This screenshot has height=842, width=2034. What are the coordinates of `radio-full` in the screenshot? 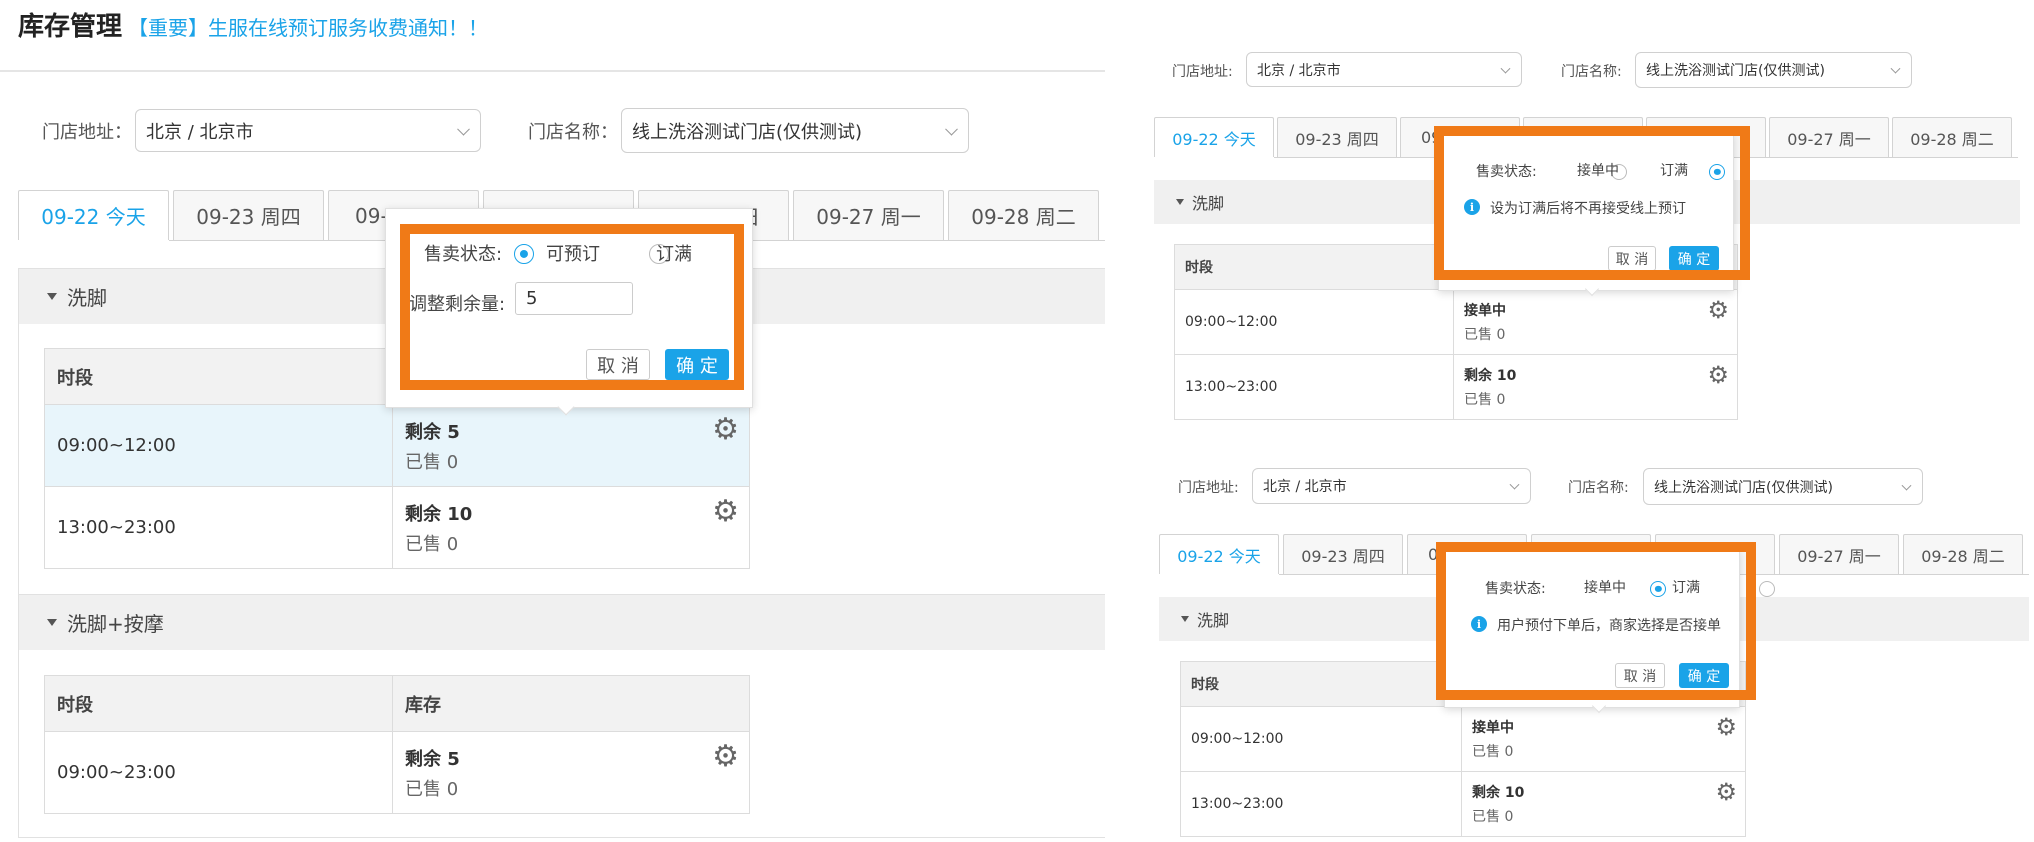 It's located at (1767, 588).